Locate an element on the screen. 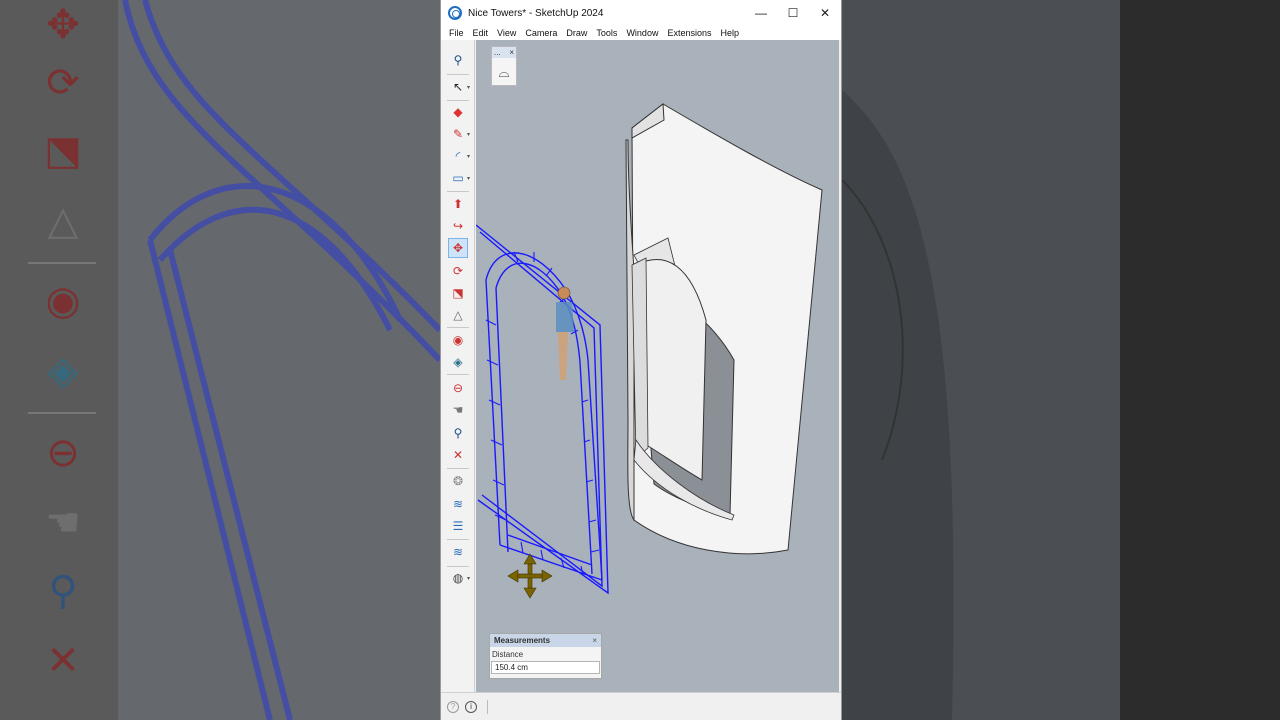 The image size is (1280, 720). measurements-panel: Measurements × Distance 150.4 cm is located at coordinates (545, 656).